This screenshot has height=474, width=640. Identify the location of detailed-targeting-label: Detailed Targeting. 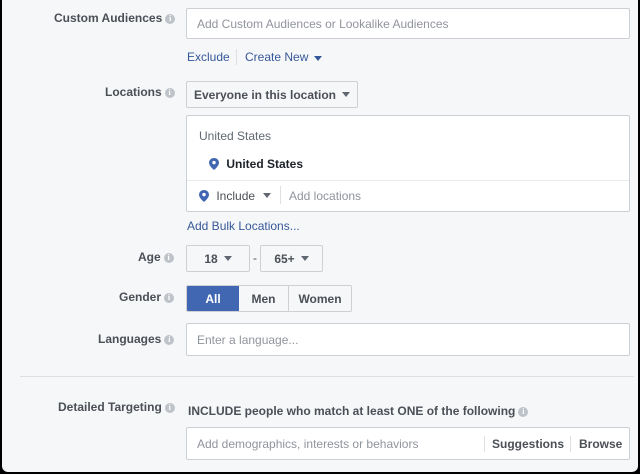
(110, 407).